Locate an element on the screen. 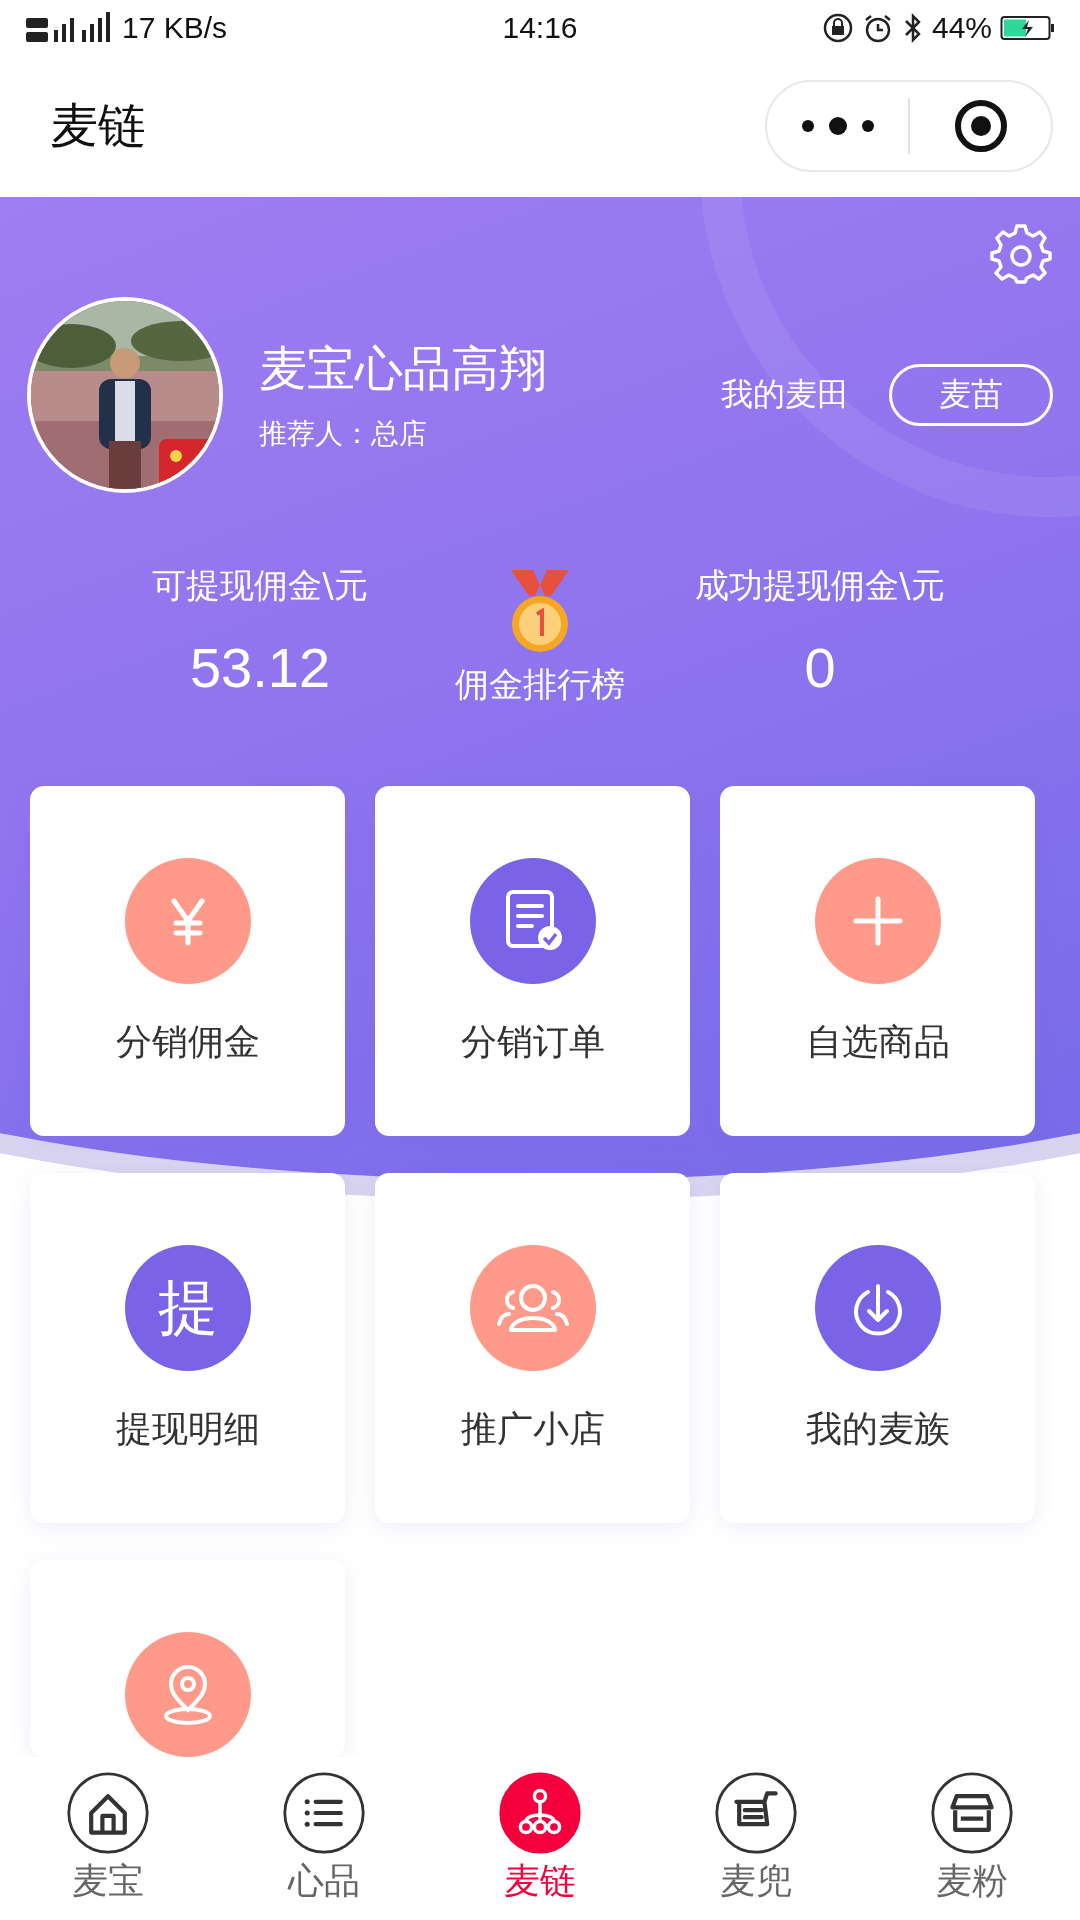  menu-card is located at coordinates (187, 1658).